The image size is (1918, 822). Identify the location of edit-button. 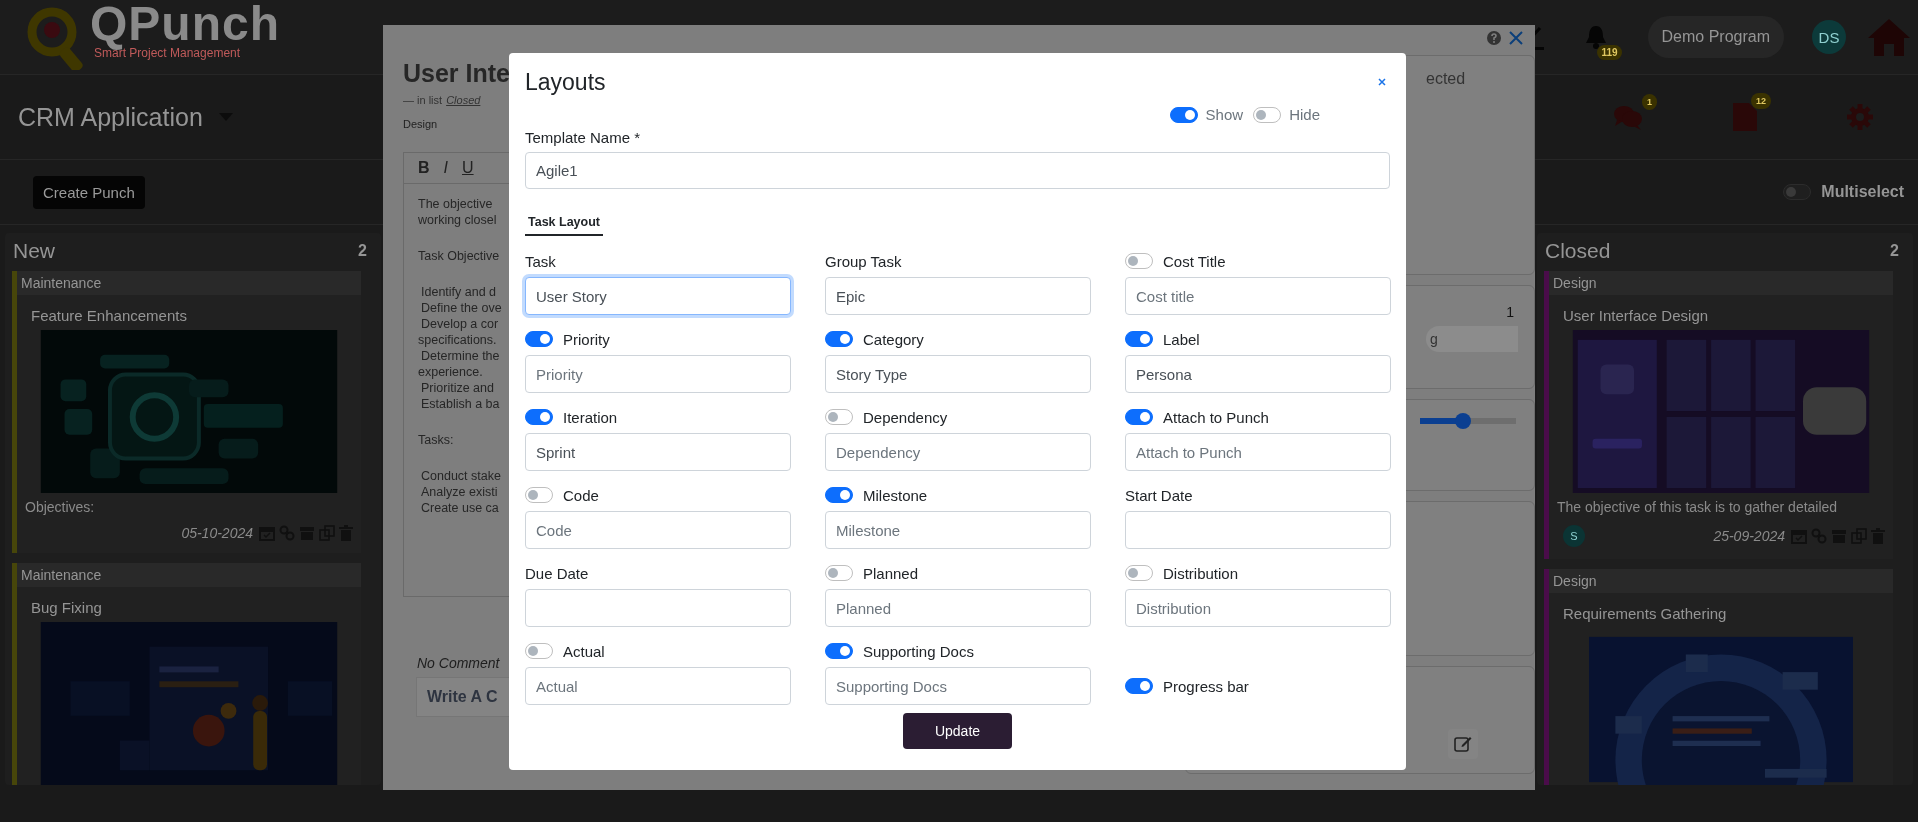
(1463, 744).